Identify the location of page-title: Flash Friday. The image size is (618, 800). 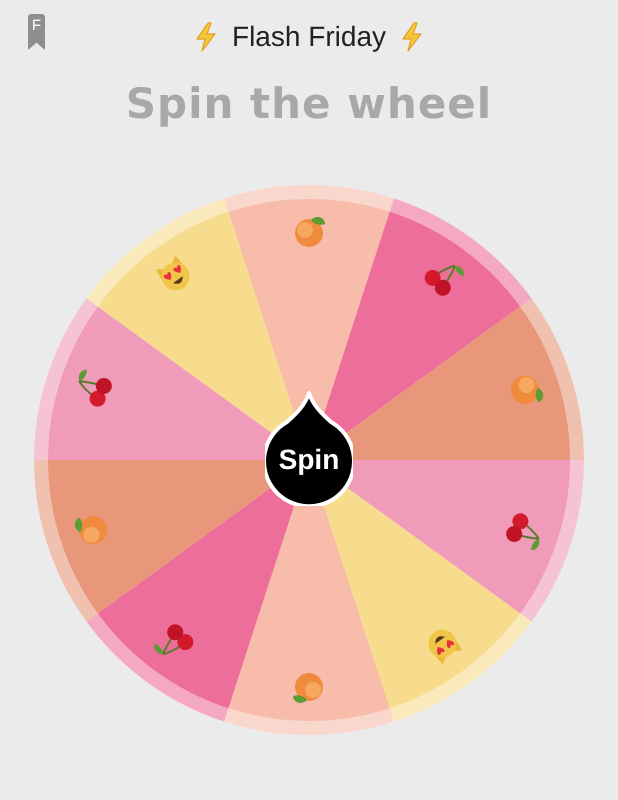
(309, 37).